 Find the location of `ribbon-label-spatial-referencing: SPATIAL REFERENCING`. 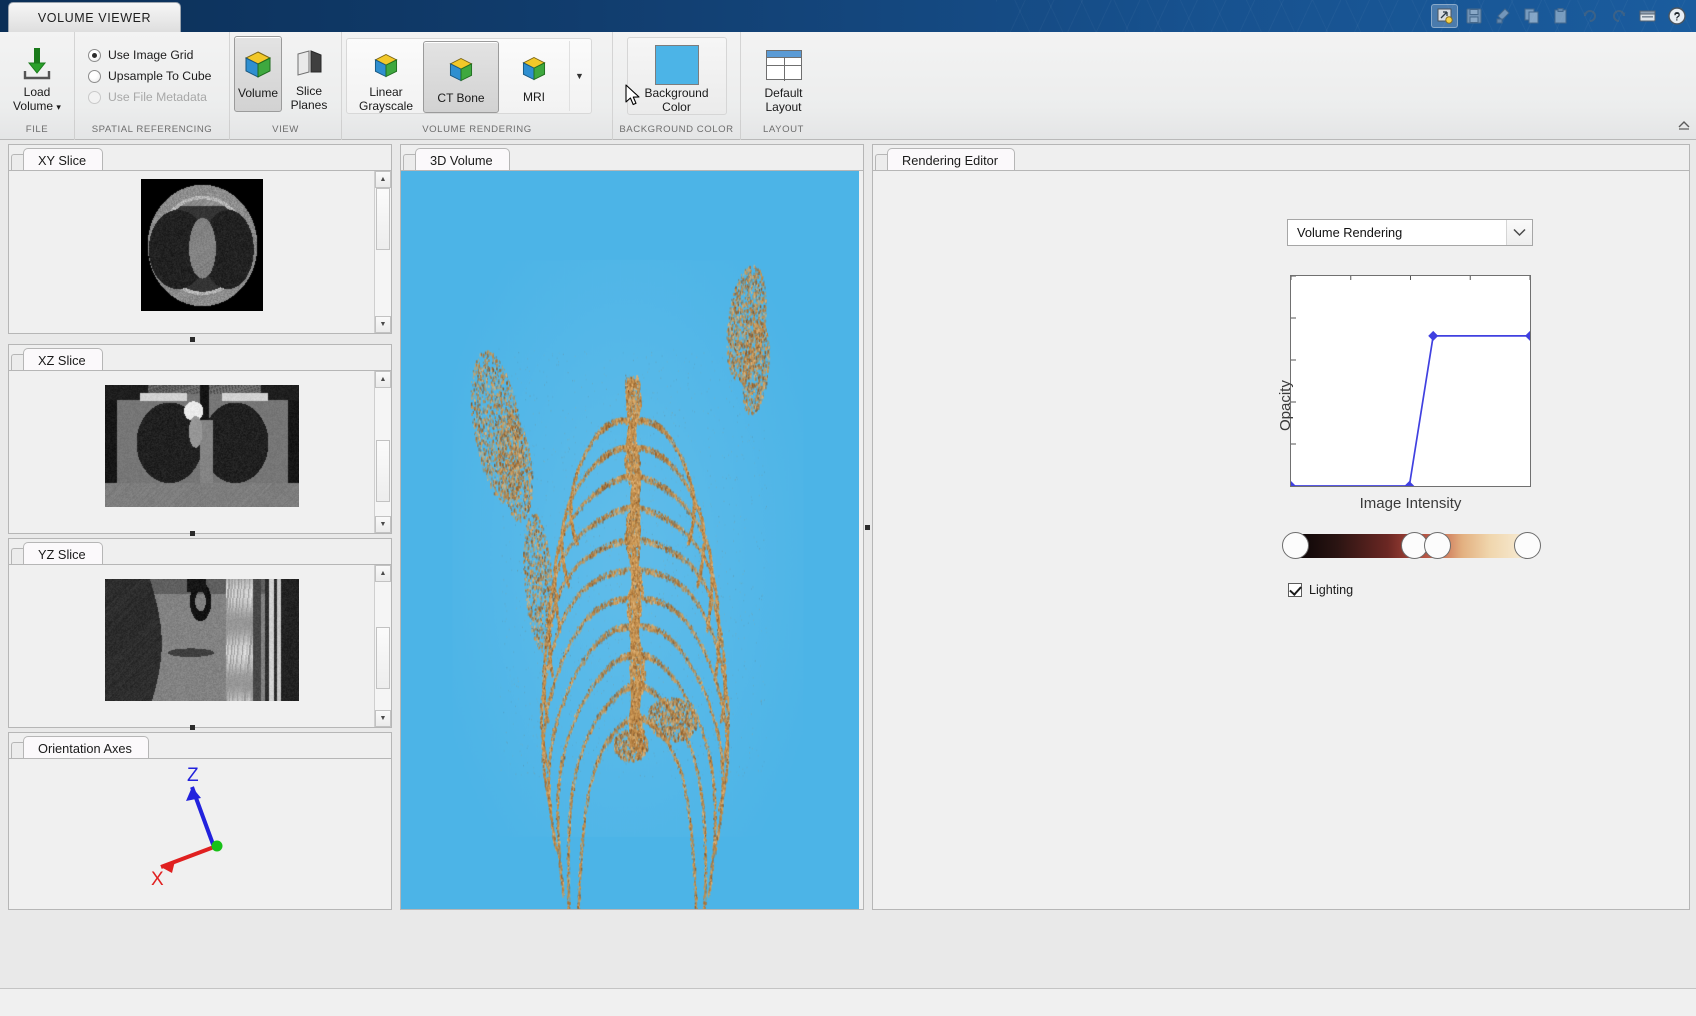

ribbon-label-spatial-referencing: SPATIAL REFERENCING is located at coordinates (151, 130).